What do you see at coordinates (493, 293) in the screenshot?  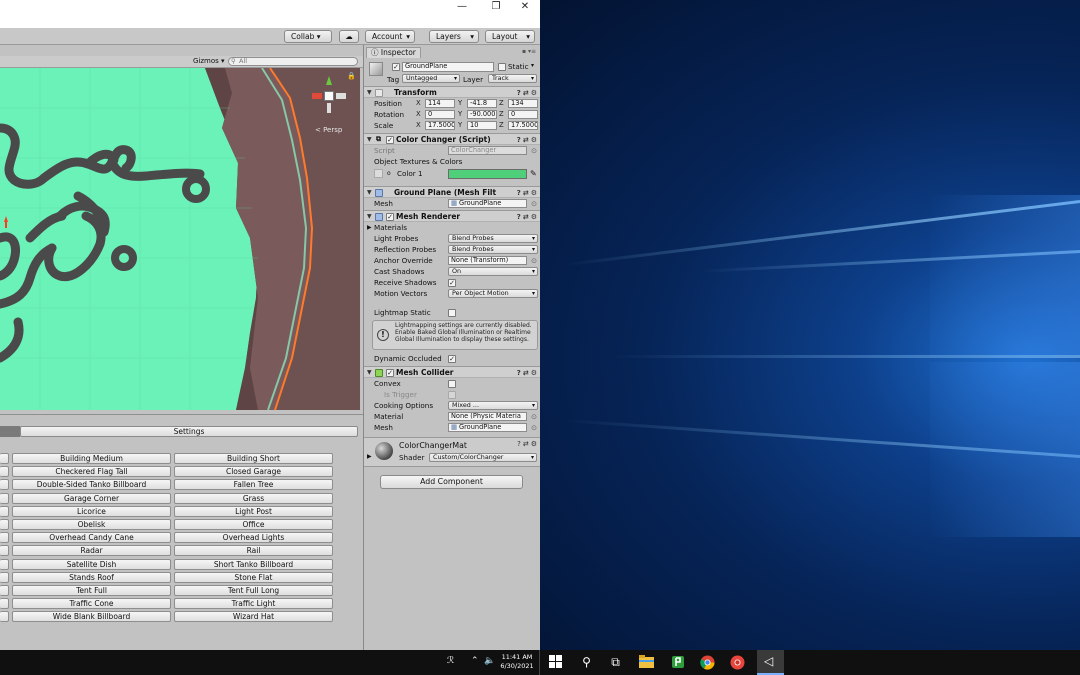 I see `motion-vectors-dropdown: Per Object Motion` at bounding box center [493, 293].